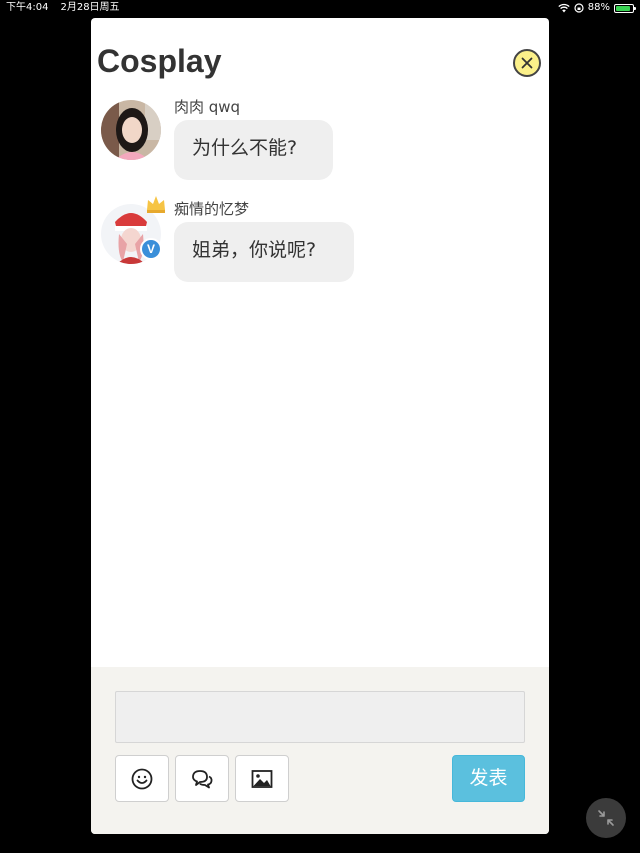 The height and width of the screenshot is (853, 640). What do you see at coordinates (320, 717) in the screenshot?
I see `message-input` at bounding box center [320, 717].